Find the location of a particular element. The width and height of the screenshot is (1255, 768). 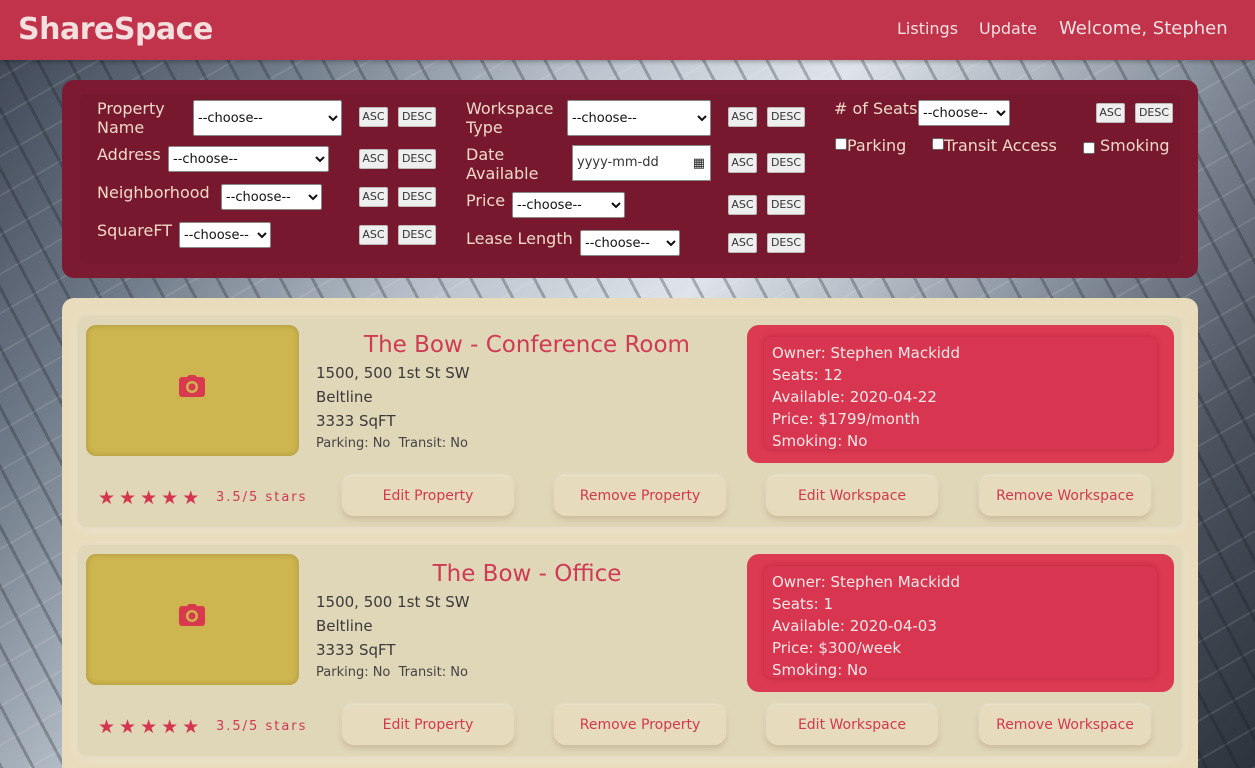

address-asc-button: ASC is located at coordinates (373, 159).